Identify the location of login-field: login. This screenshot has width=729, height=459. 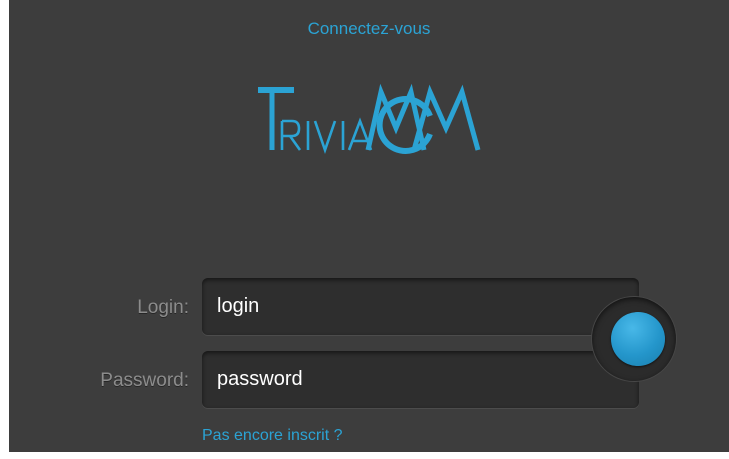
(420, 306).